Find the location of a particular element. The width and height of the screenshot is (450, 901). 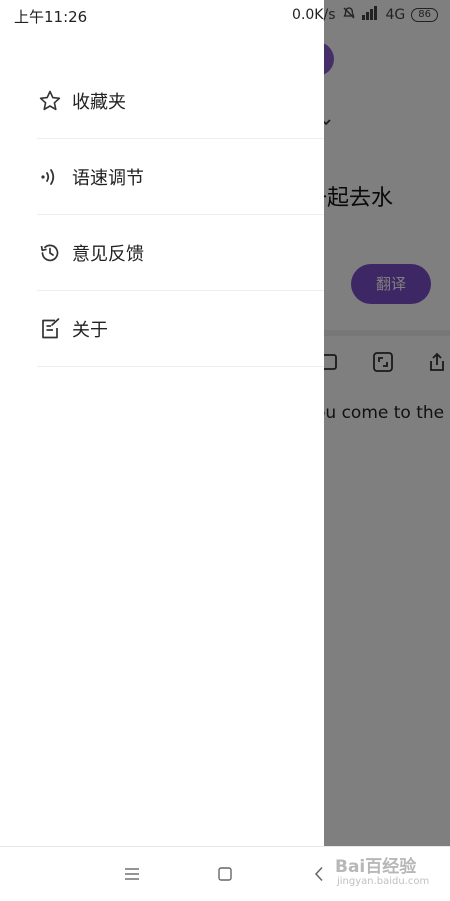

watermark-brand: Bai百经验 is located at coordinates (376, 867).